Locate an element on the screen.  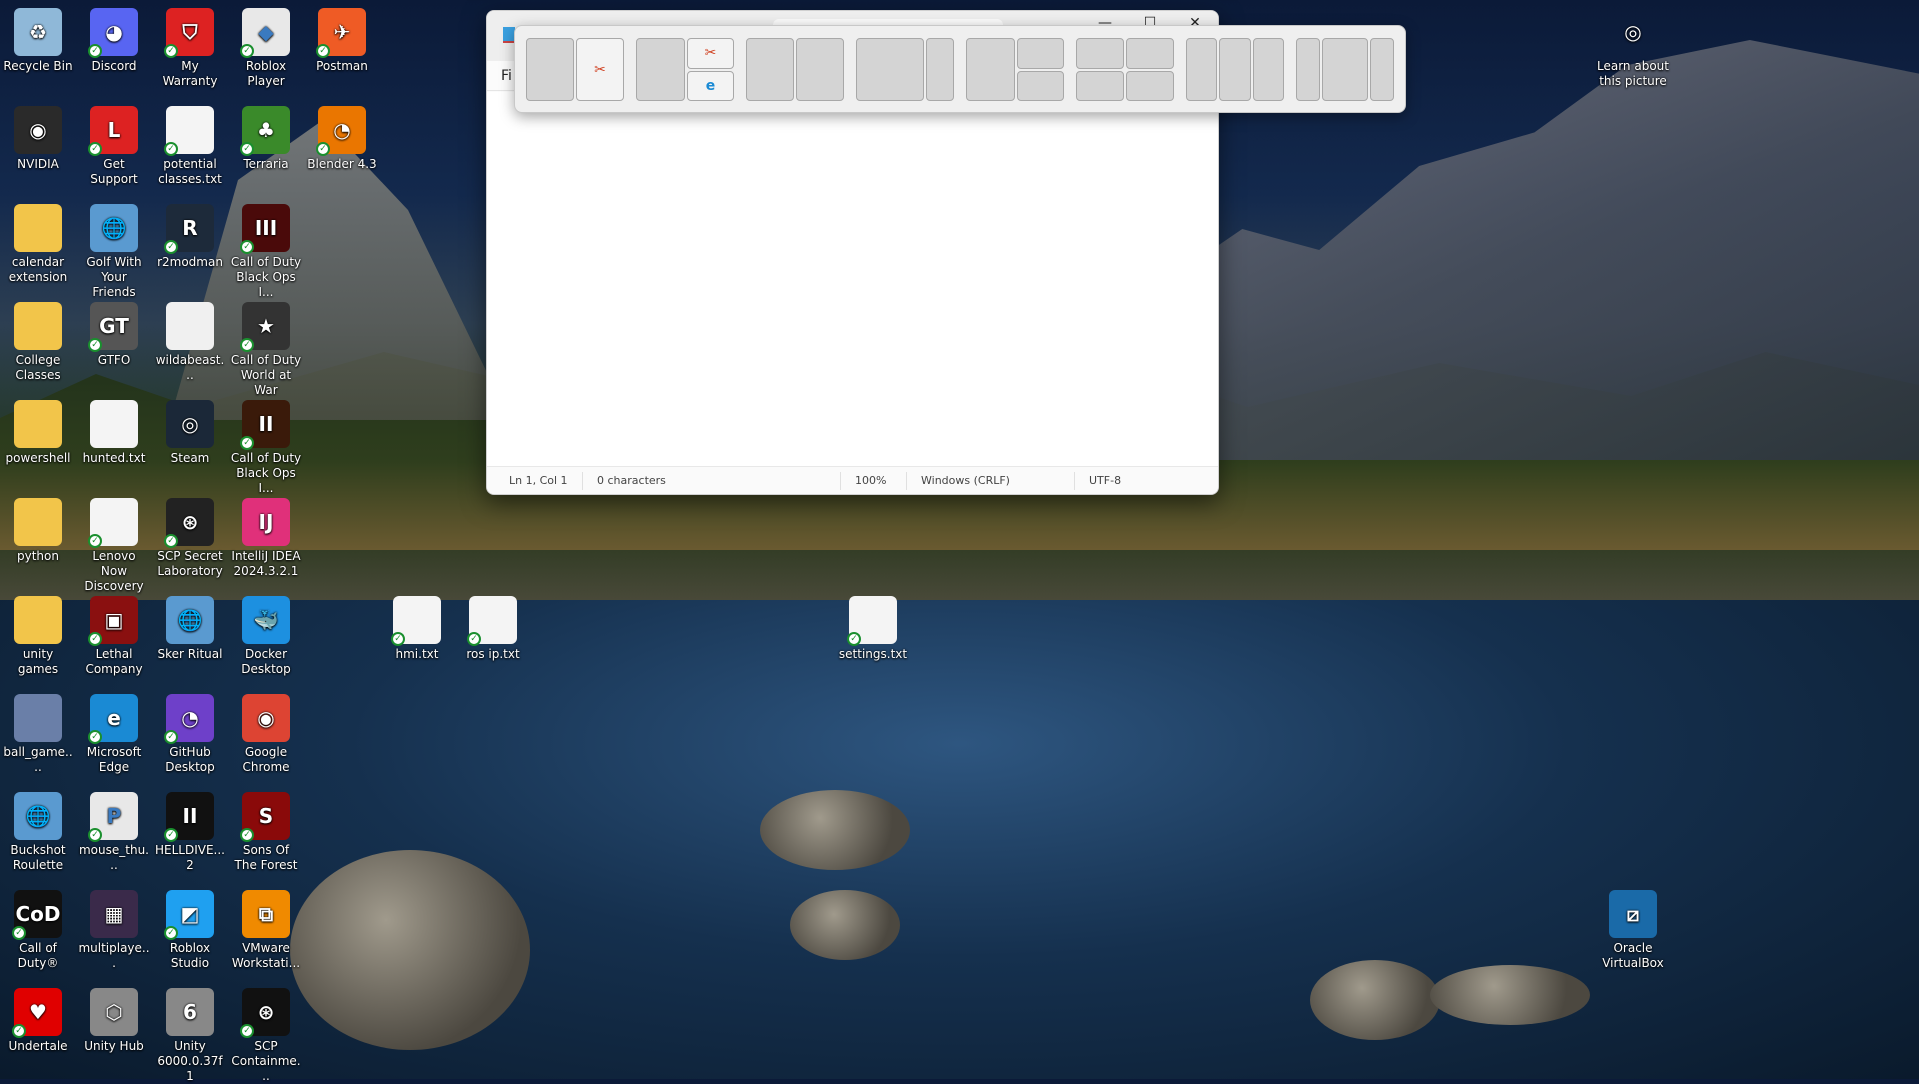
desktop-icon: 🐳 Docker Desktop is located at coordinates (266, 636).